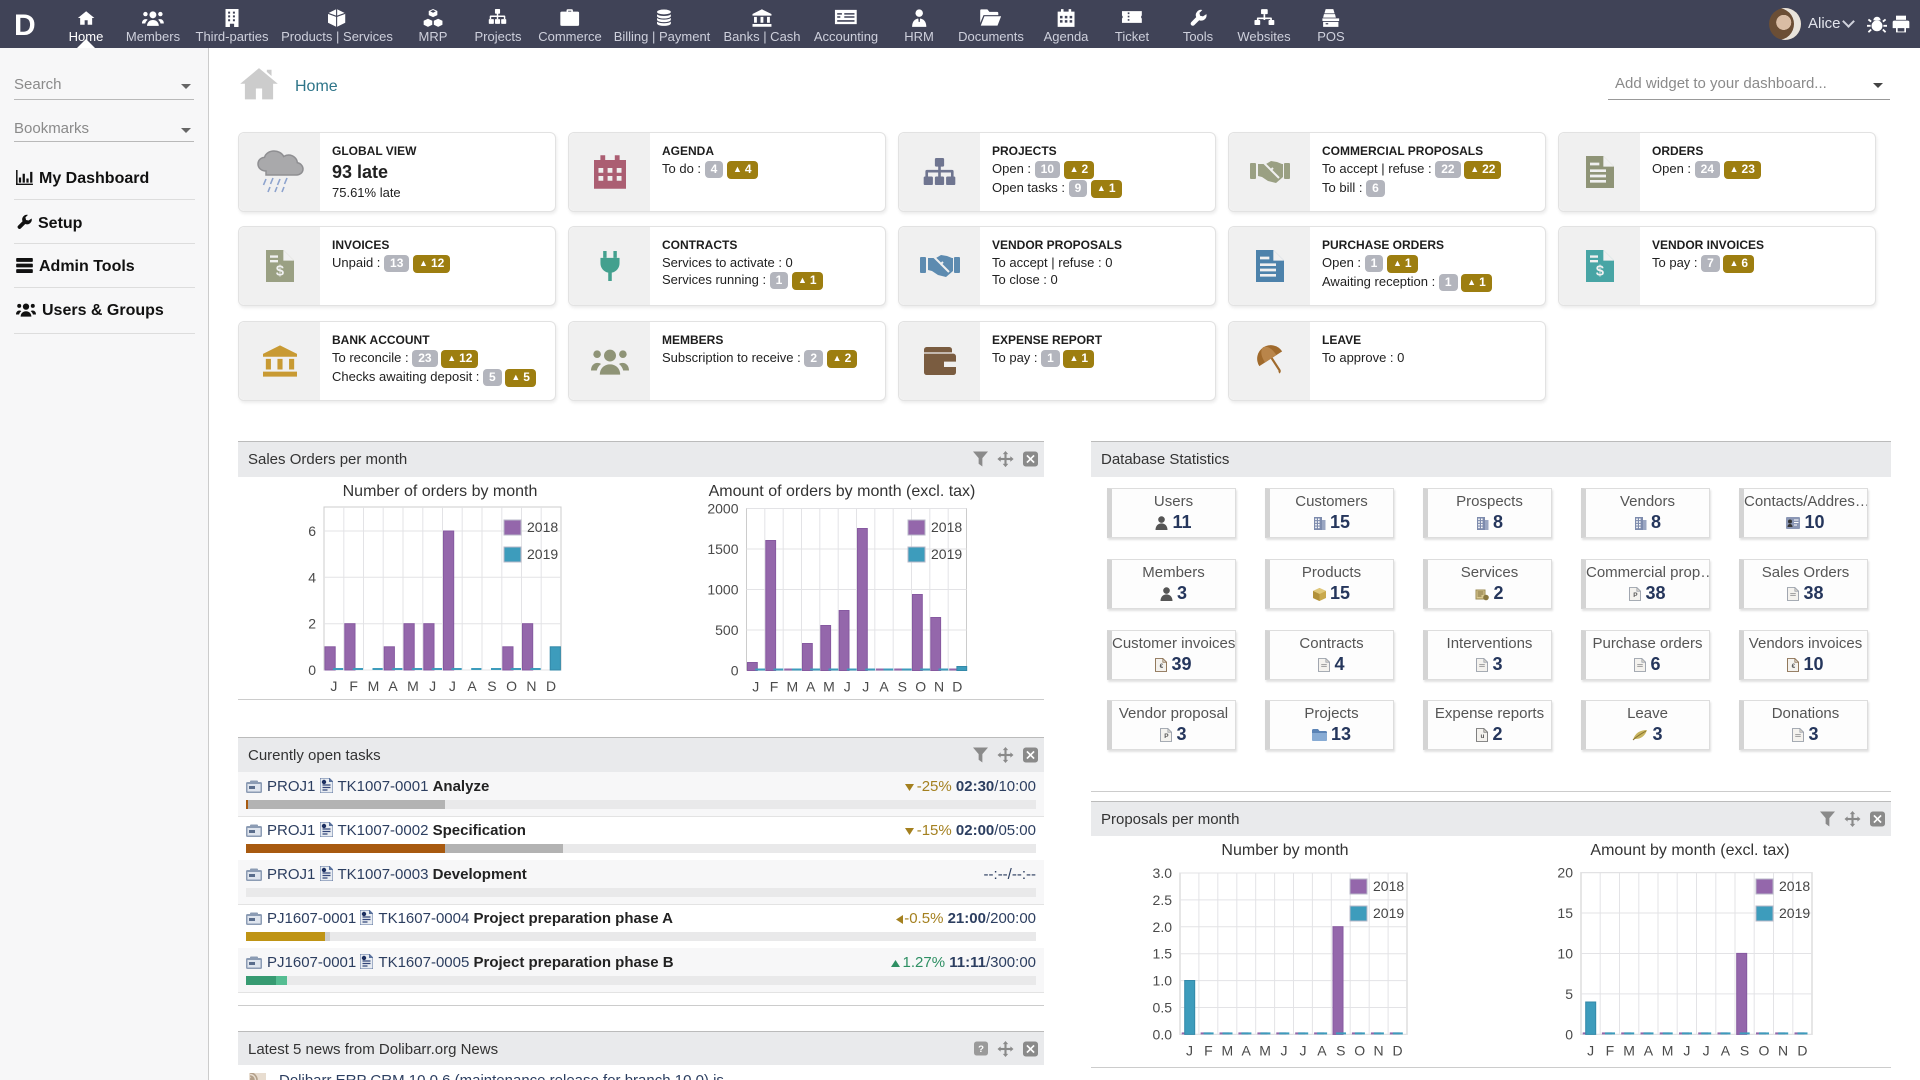 The image size is (1920, 1080). What do you see at coordinates (1163, 900) in the screenshot?
I see `svg-text: 2.5` at bounding box center [1163, 900].